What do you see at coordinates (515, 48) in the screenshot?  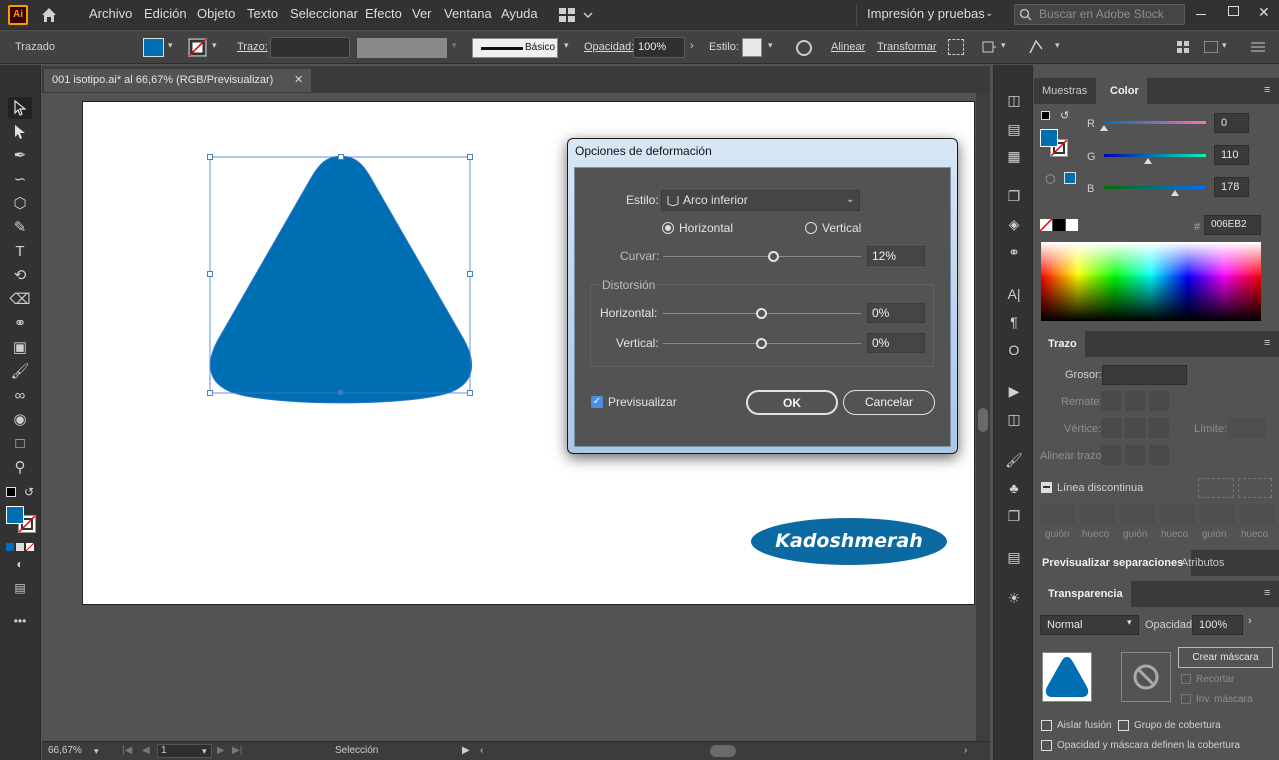 I see `brush-definition: Básico` at bounding box center [515, 48].